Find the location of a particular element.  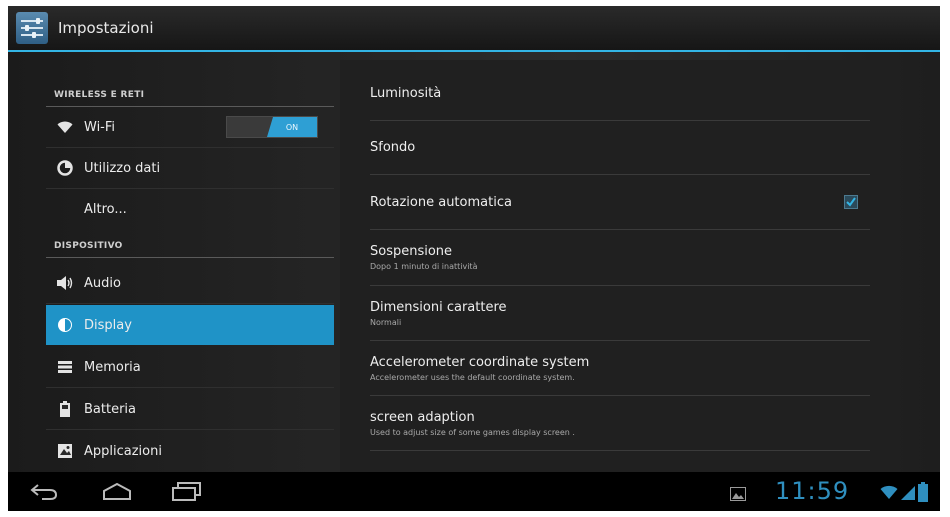

storage-icon is located at coordinates (65, 367).